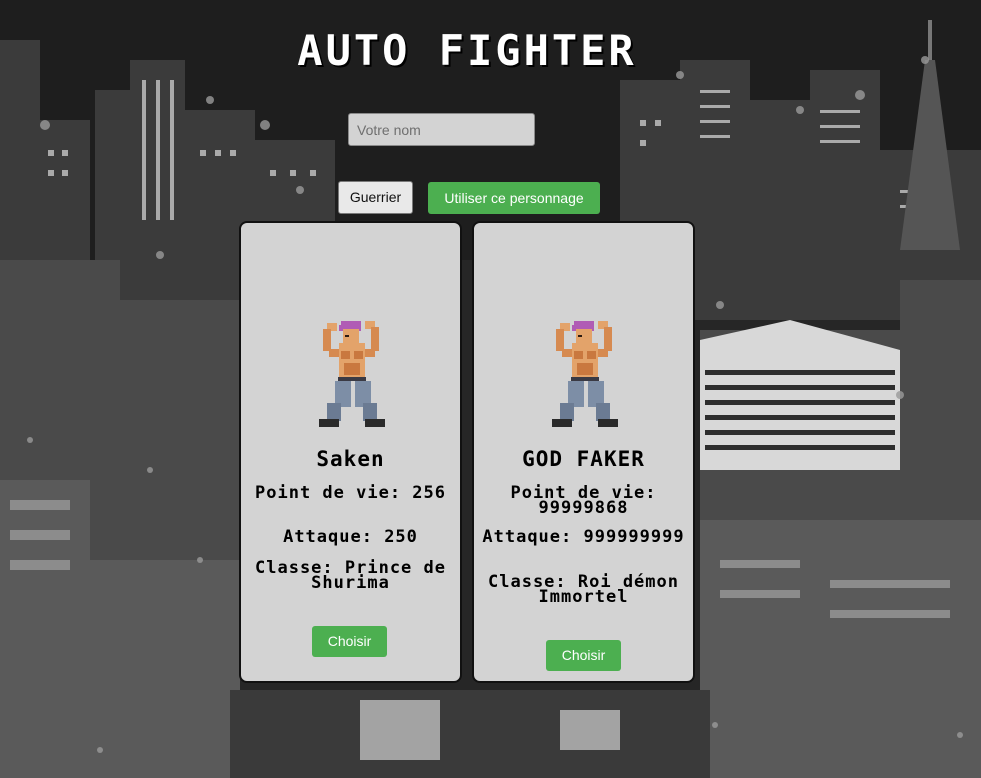  I want to click on fighter-class: Classe: Roi démon Immortel, so click(583, 589).